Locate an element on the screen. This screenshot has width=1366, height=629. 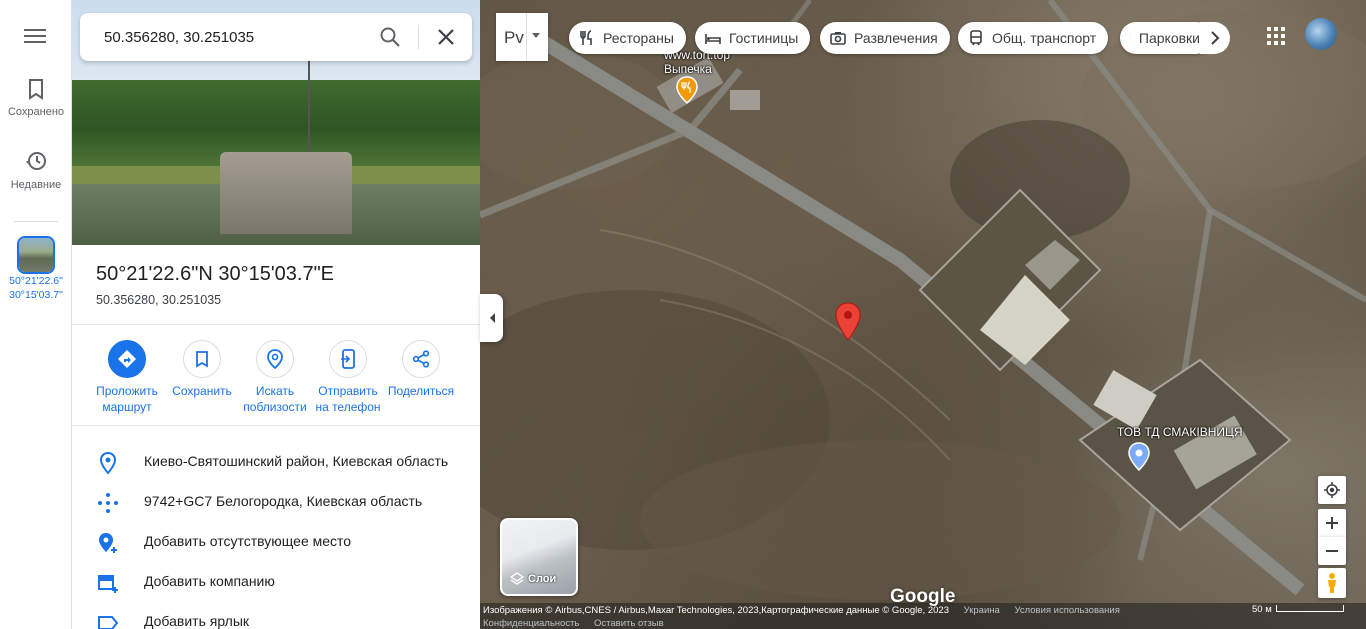
chip-entertainment: Развлечения is located at coordinates (885, 38).